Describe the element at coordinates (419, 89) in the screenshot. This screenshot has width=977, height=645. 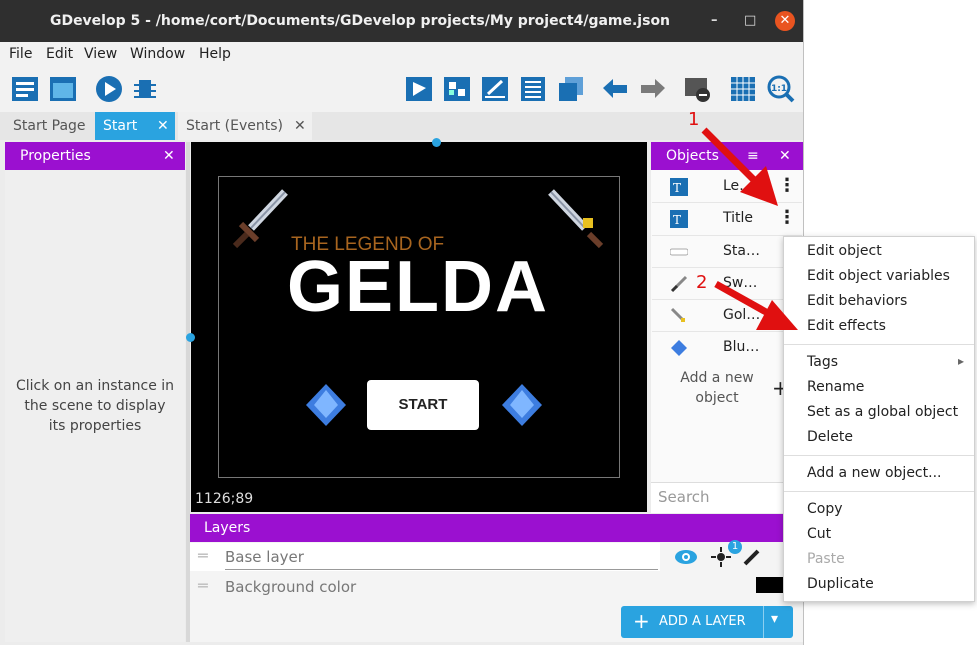
I see `object-editor-icon` at that location.